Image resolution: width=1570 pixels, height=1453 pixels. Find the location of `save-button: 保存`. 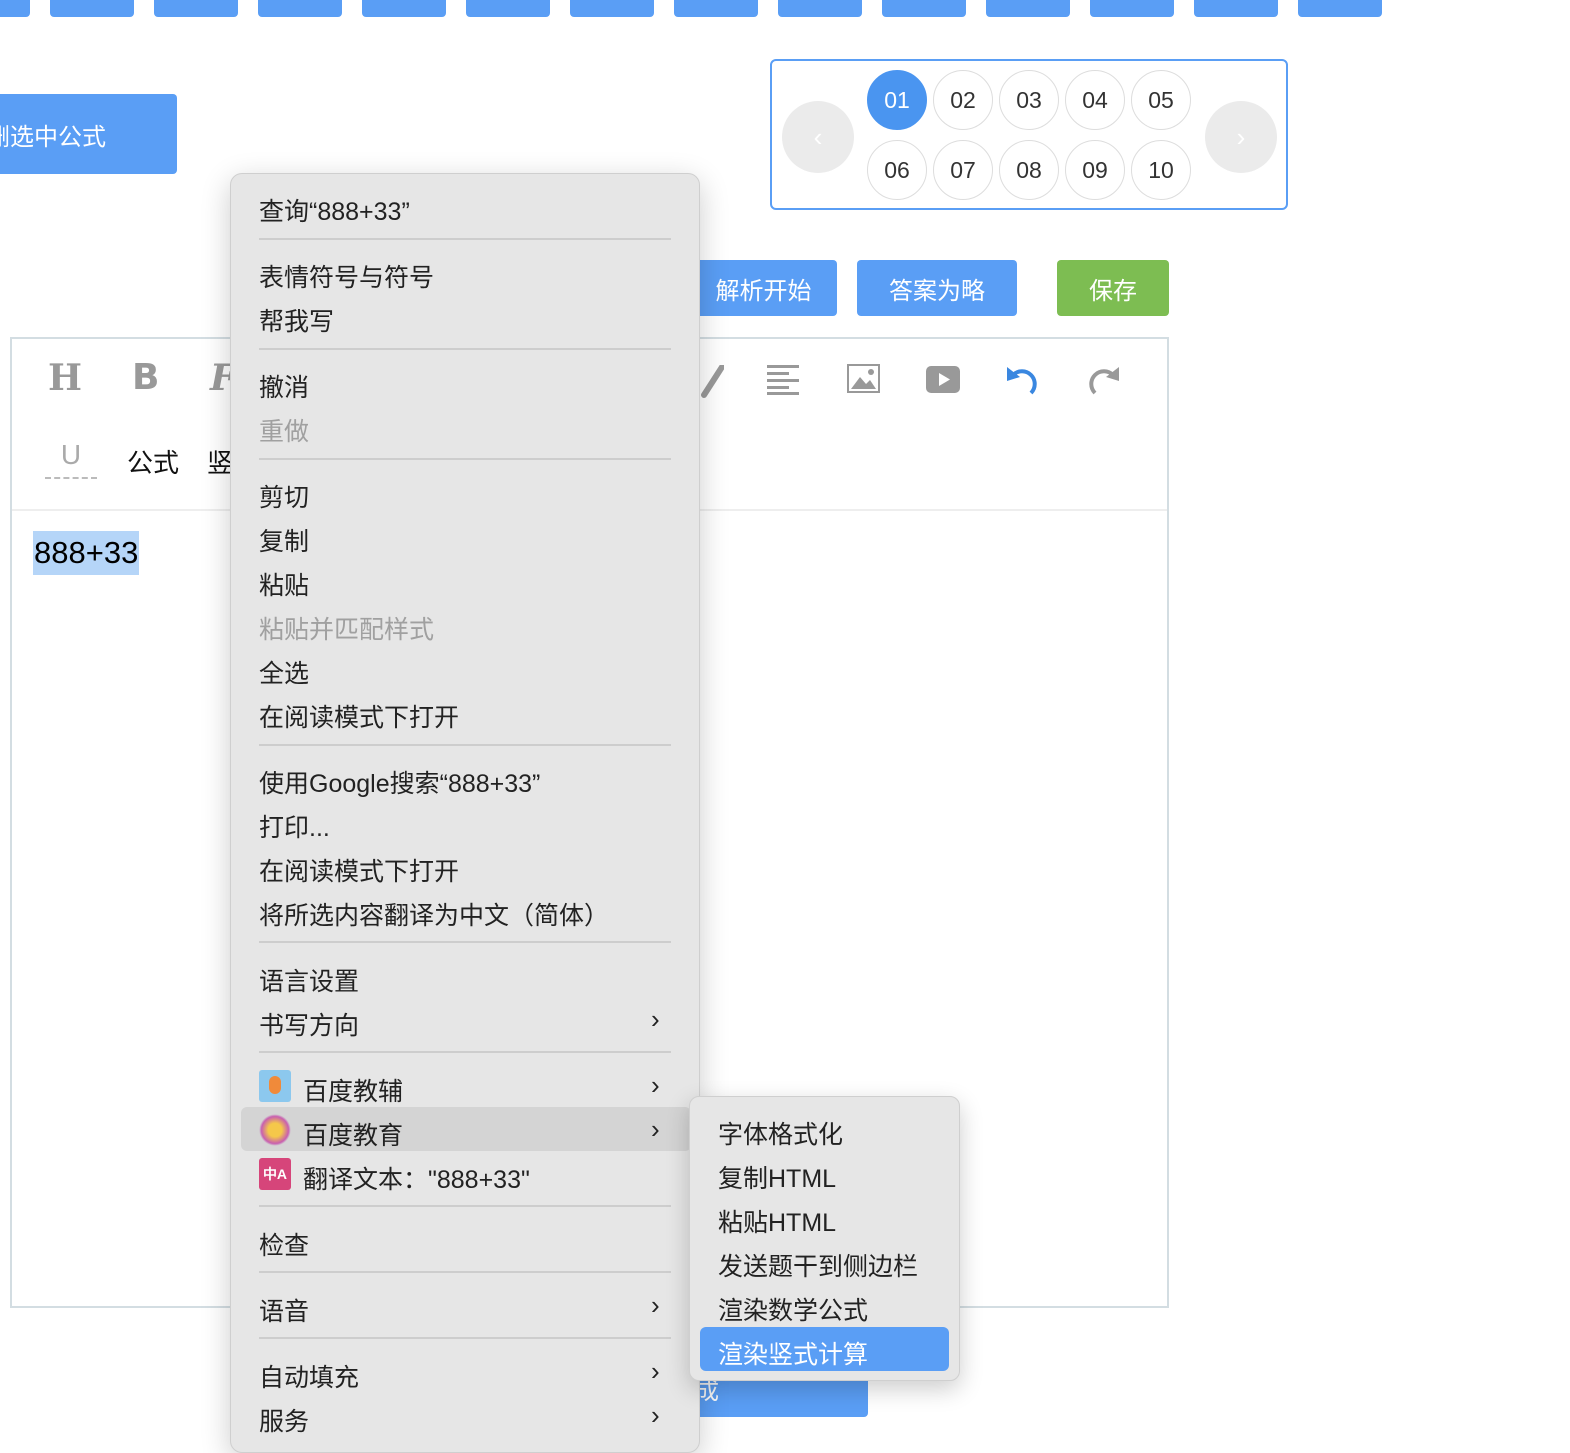

save-button: 保存 is located at coordinates (1113, 288).